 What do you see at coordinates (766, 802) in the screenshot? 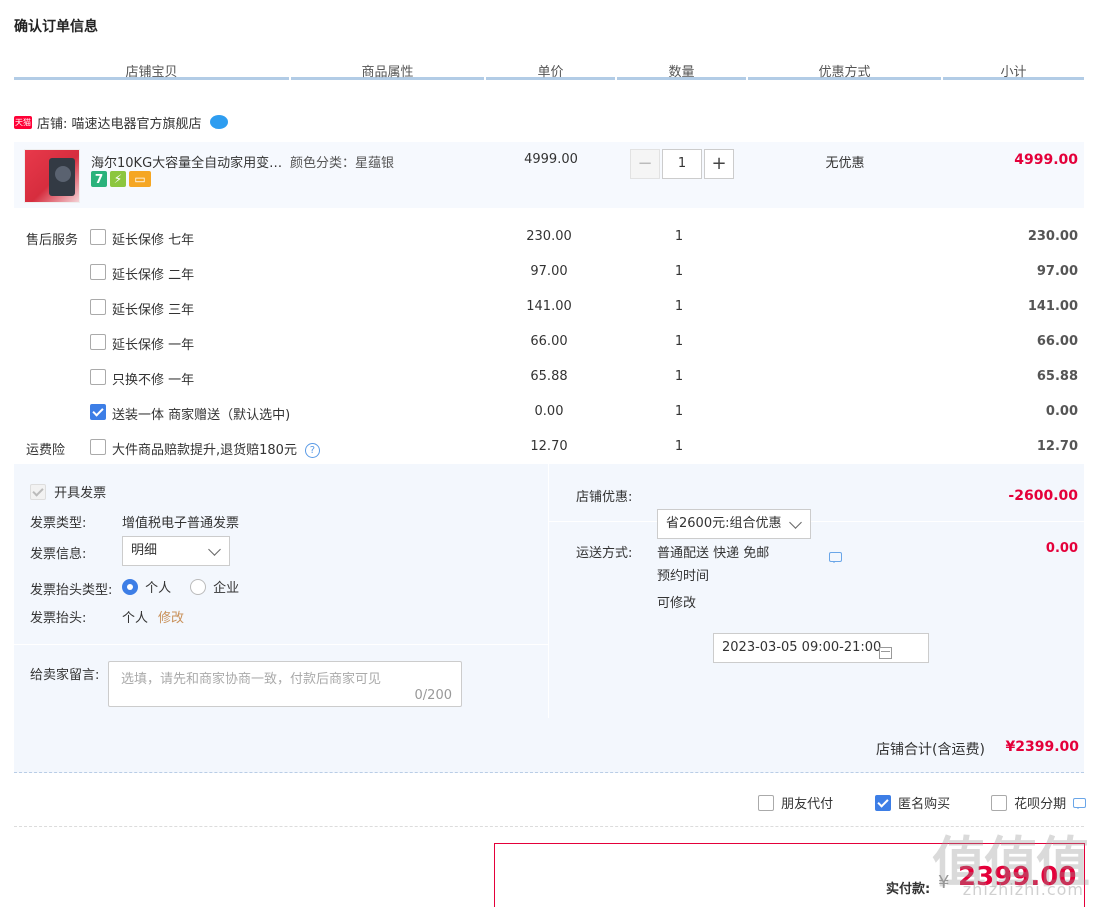
I see `friend-pay-checkbox` at bounding box center [766, 802].